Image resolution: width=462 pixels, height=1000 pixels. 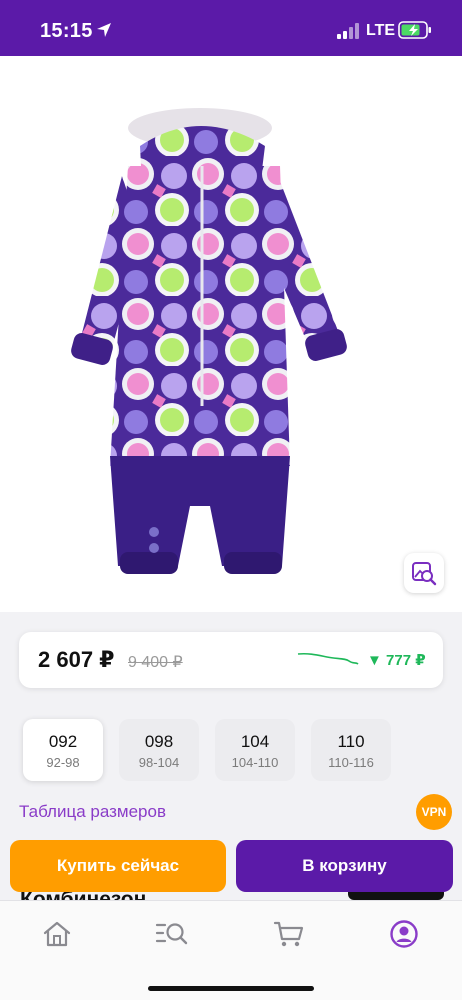 I want to click on size-chip-110: 110 110-116, so click(x=351, y=750).